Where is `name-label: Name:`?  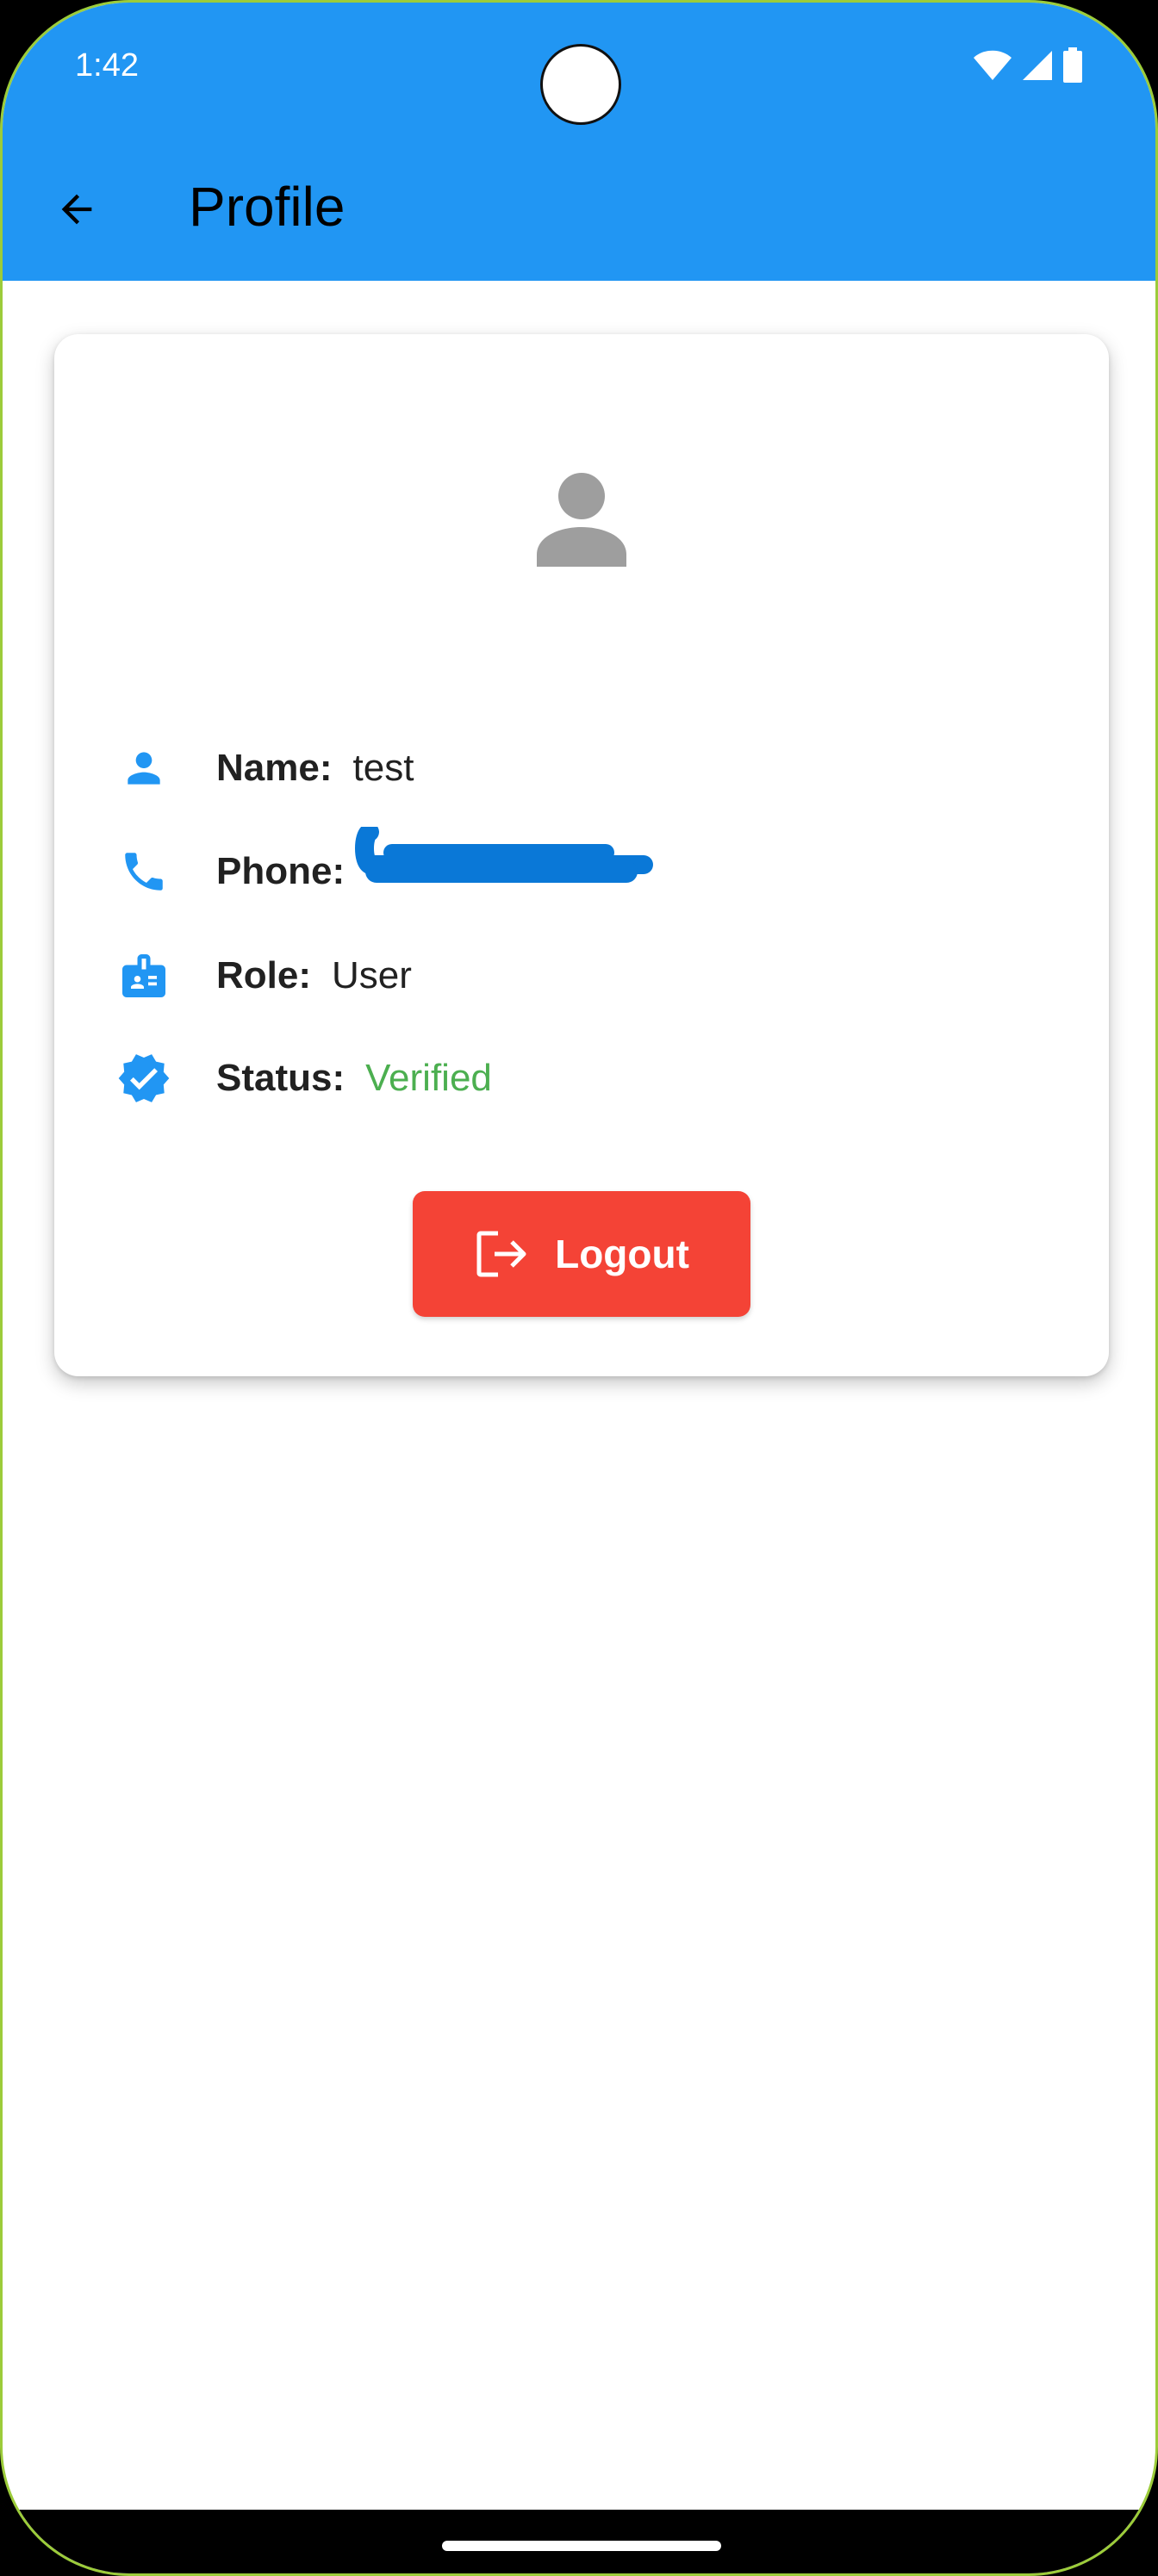 name-label: Name: is located at coordinates (274, 768).